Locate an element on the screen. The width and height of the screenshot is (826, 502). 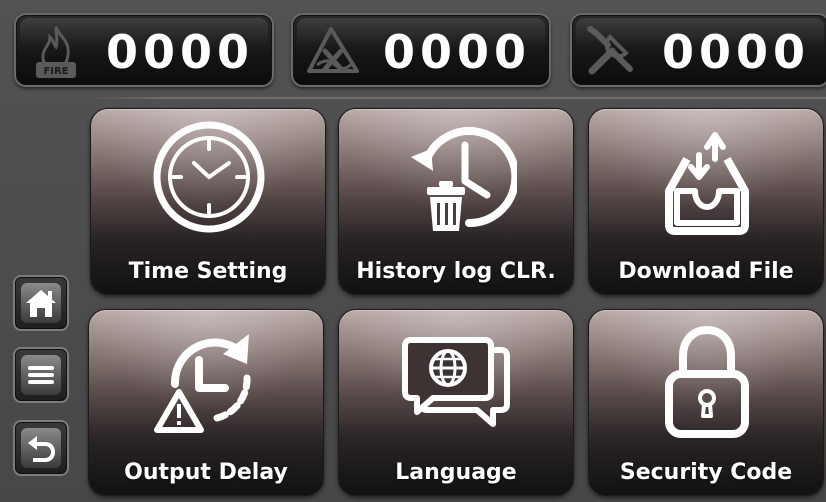
security-code-tile: Security Code is located at coordinates (706, 402).